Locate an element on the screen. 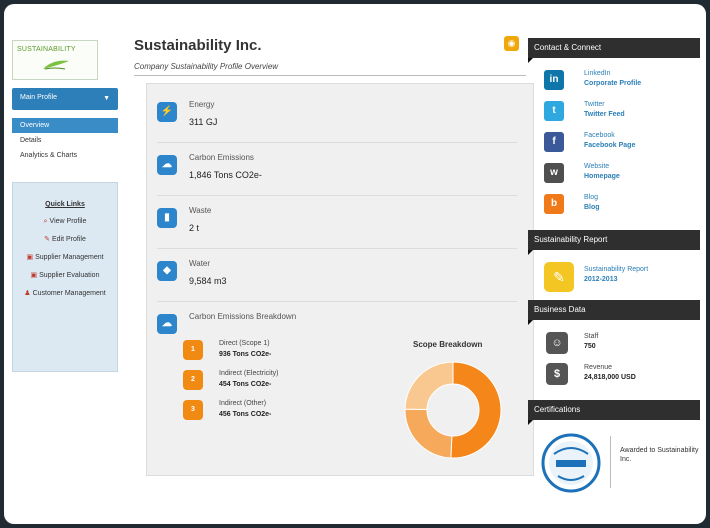  quick-link-label: View Profile is located at coordinates (68, 221).